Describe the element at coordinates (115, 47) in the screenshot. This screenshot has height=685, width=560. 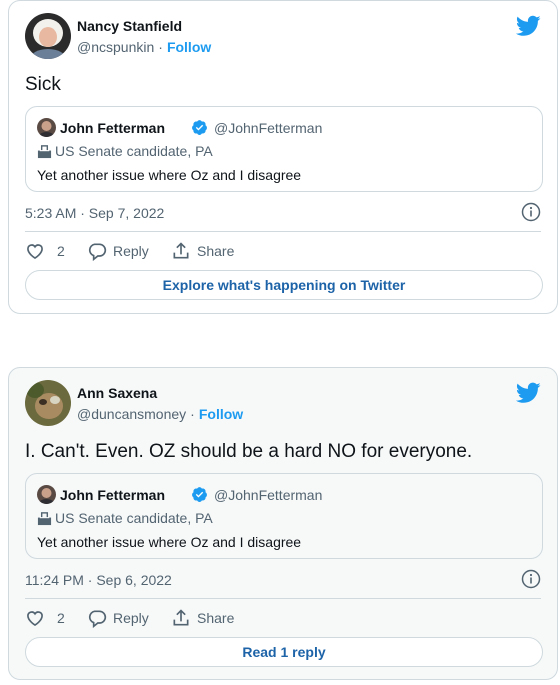
I see `author-handle: @ncspunkin` at that location.